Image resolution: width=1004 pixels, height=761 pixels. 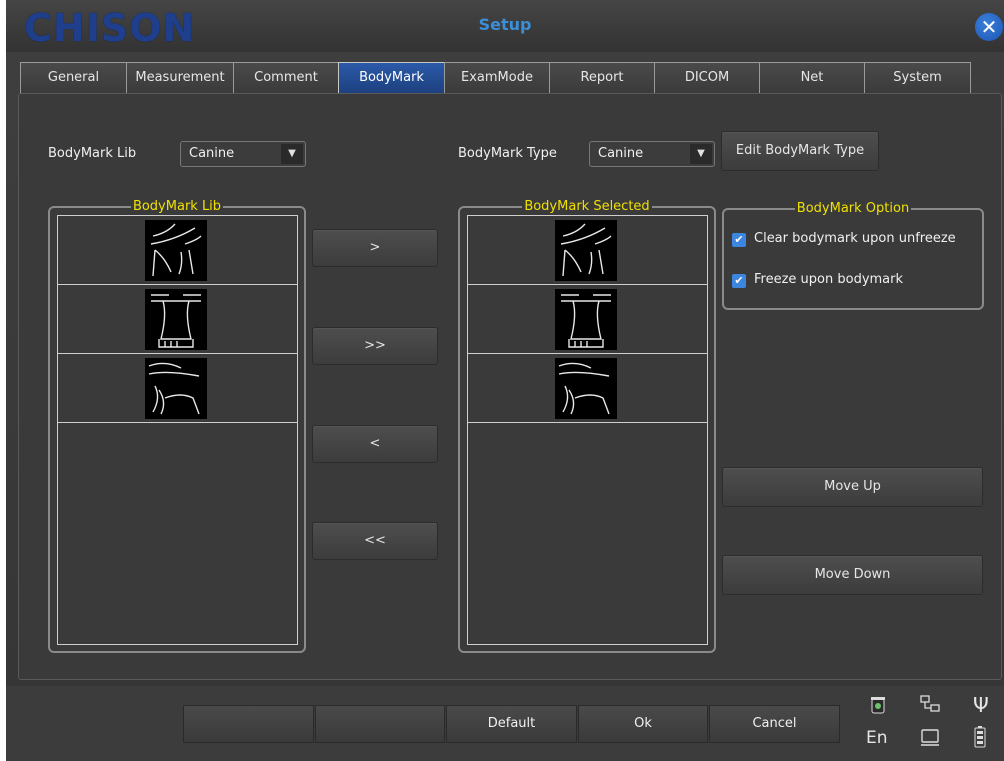 I want to click on bodymark-type-value: Canine, so click(x=621, y=153).